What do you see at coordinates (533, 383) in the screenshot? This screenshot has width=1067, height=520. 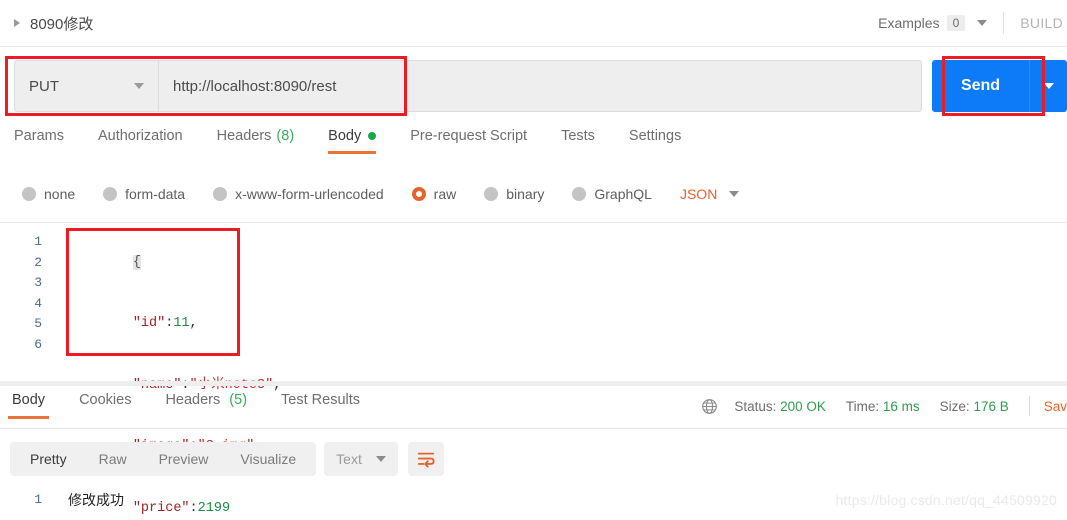 I see `response-pane-divider` at bounding box center [533, 383].